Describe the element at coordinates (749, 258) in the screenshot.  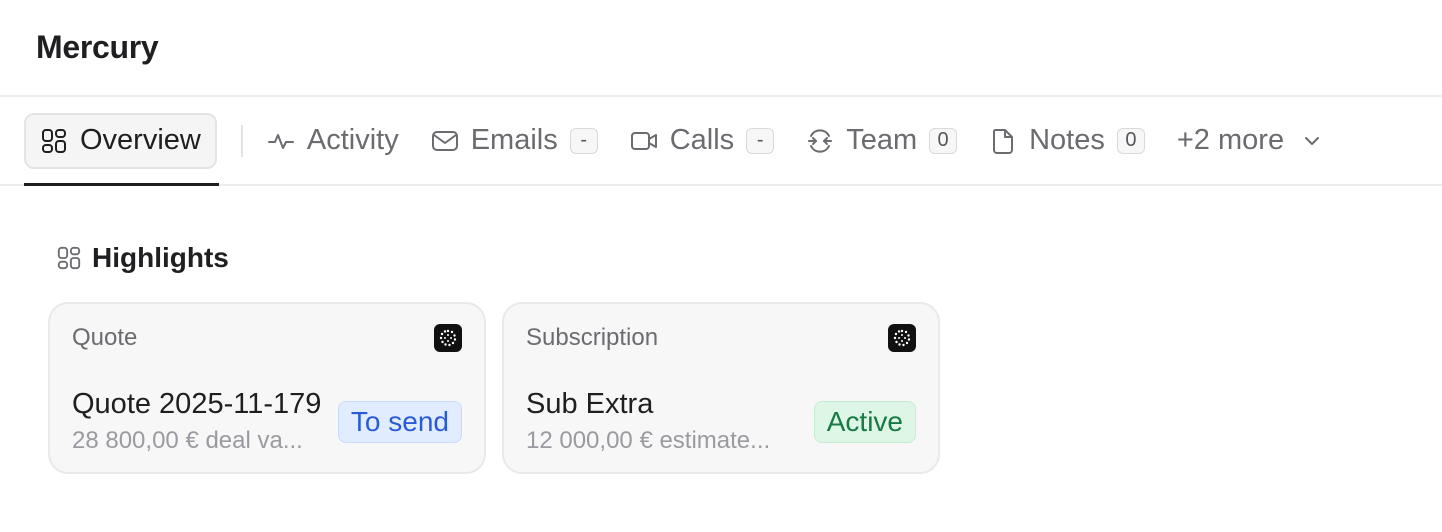
I see `section-header: Highlights` at that location.